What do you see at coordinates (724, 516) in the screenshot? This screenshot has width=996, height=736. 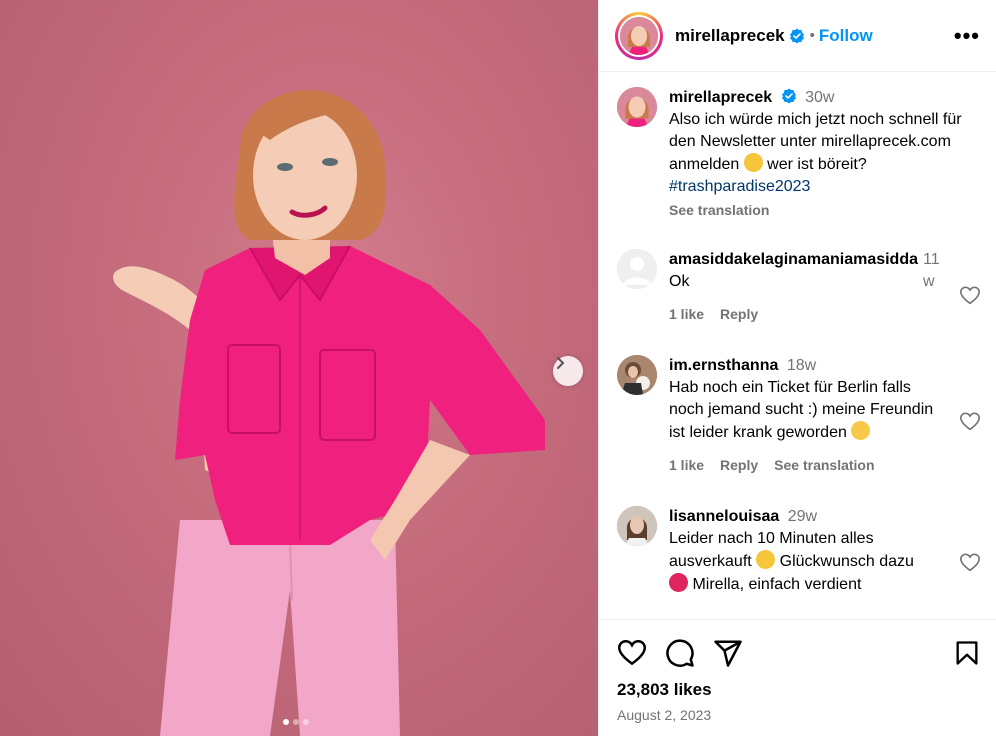 I see `comment-username: lisannelouisaa` at bounding box center [724, 516].